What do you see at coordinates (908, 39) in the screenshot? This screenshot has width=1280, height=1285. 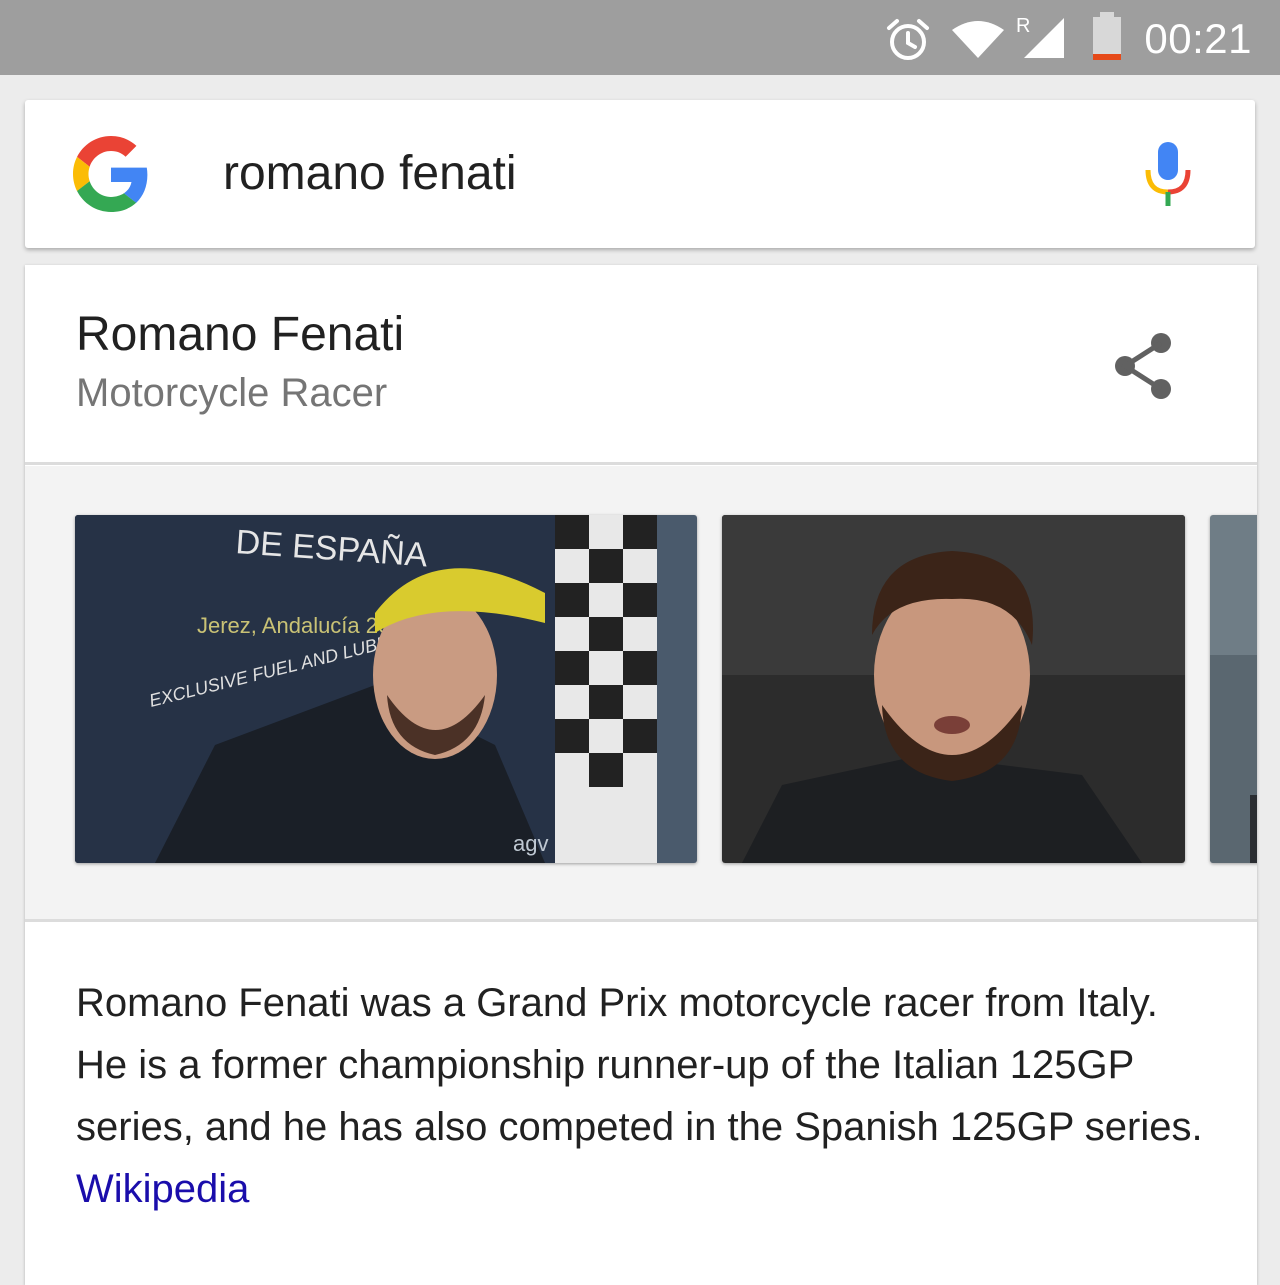 I see `alarm-icon` at bounding box center [908, 39].